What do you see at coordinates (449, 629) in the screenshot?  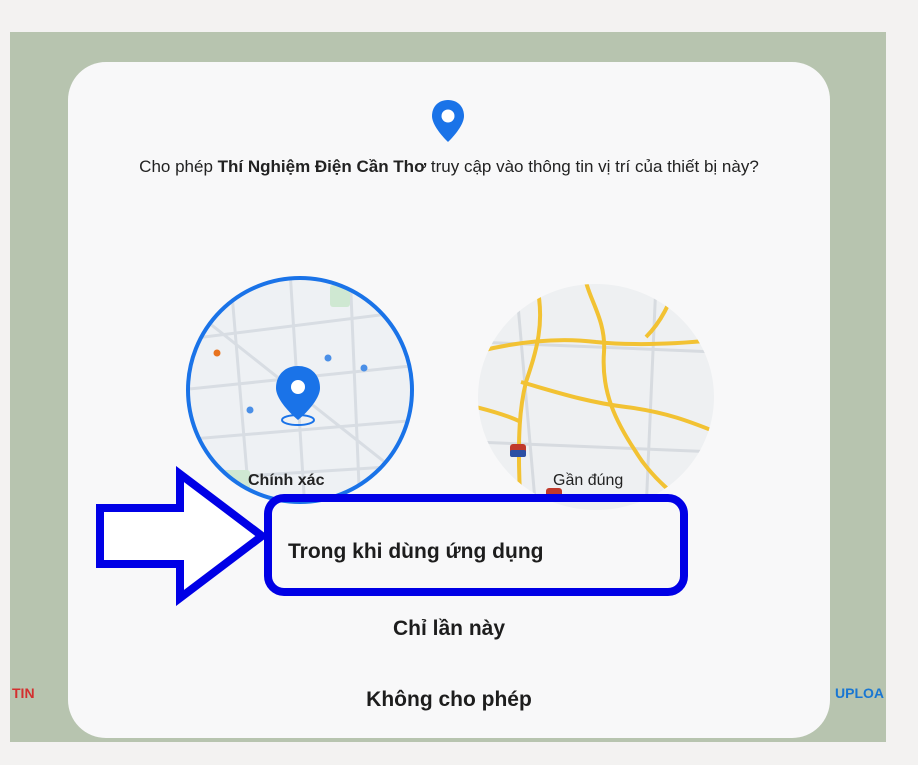 I see `only-this-time-button: Chỉ lần này` at bounding box center [449, 629].